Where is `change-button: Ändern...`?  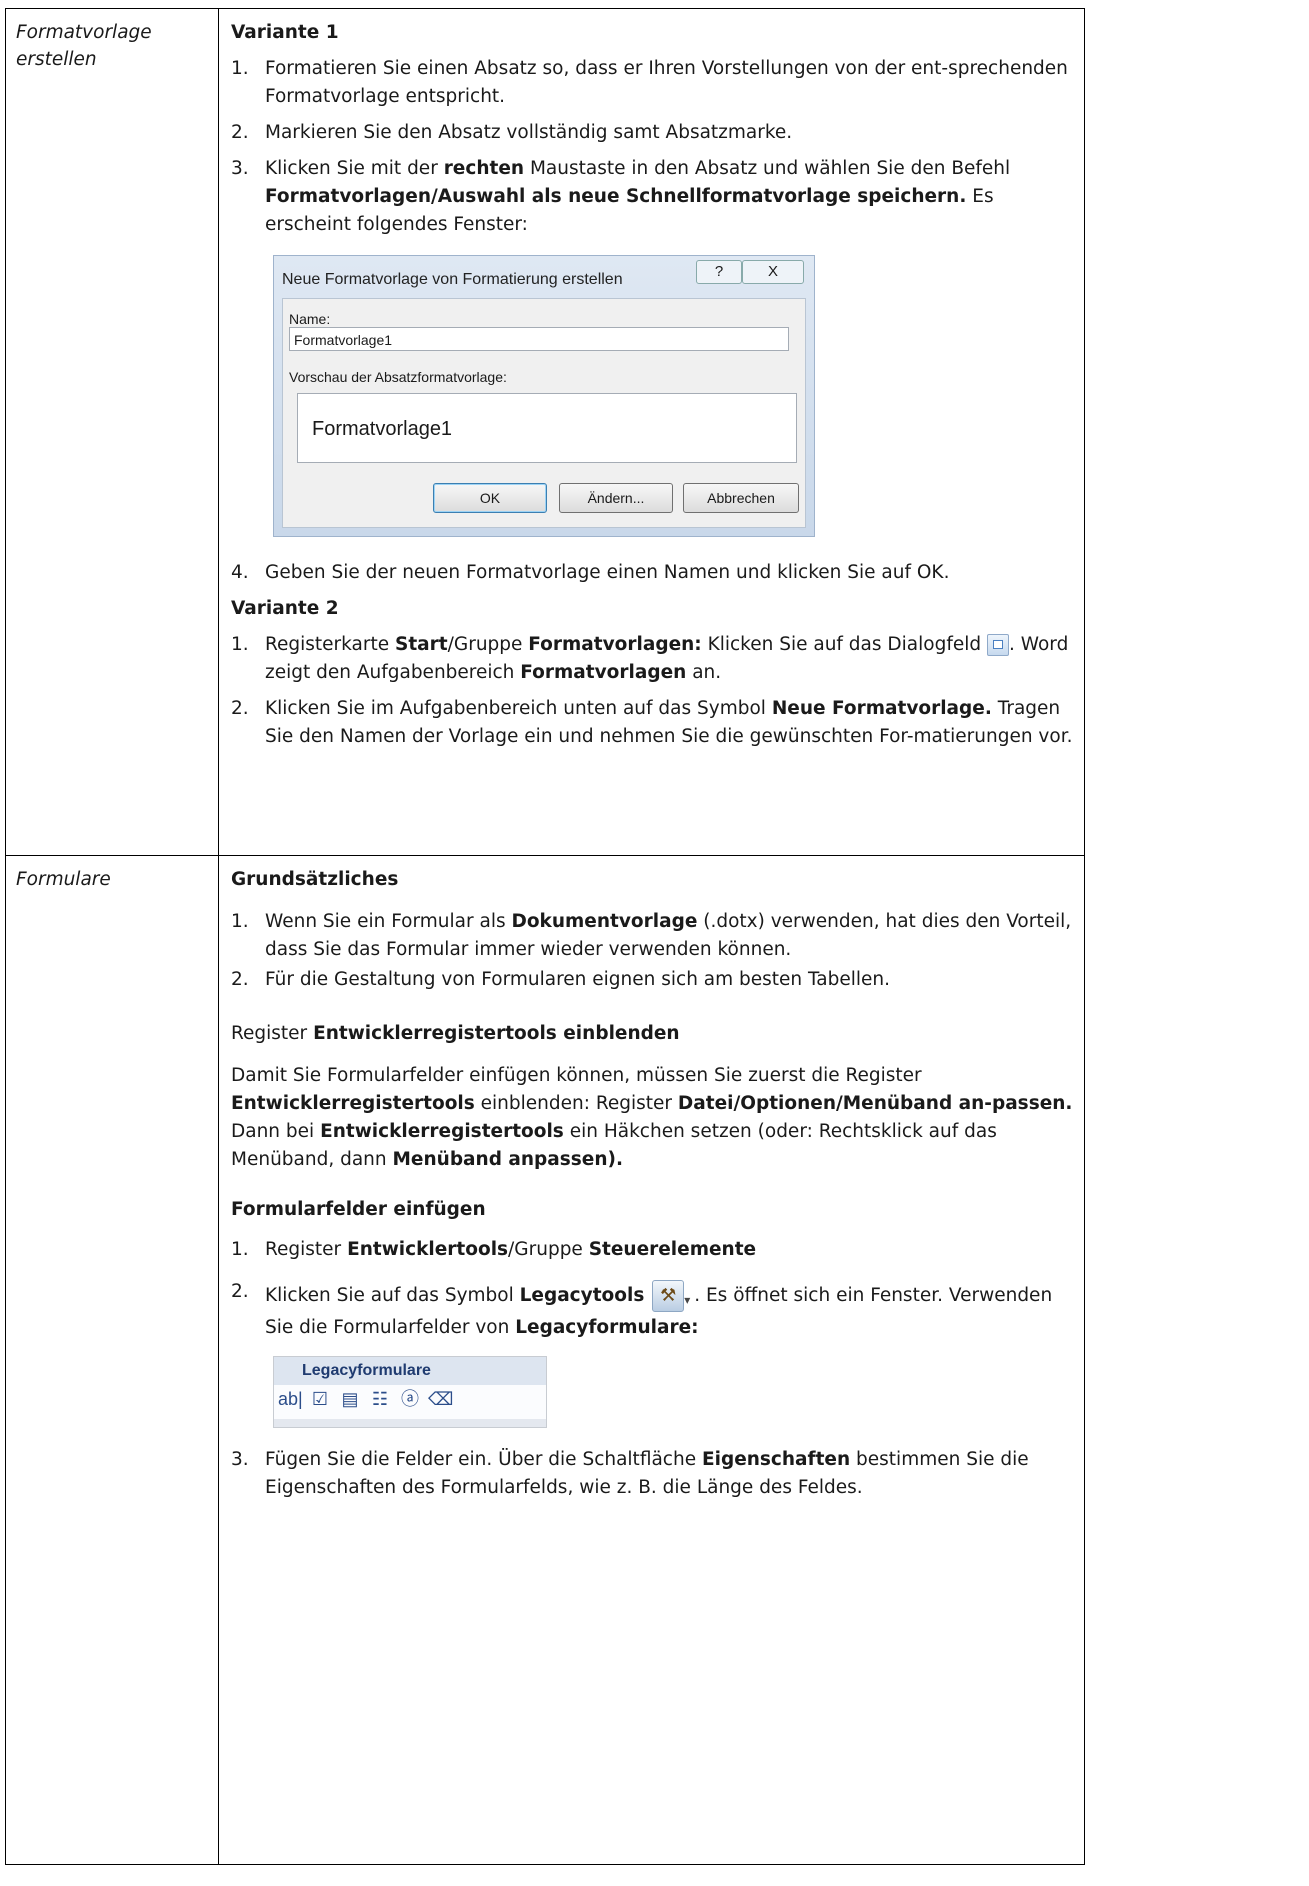
change-button: Ändern... is located at coordinates (616, 498).